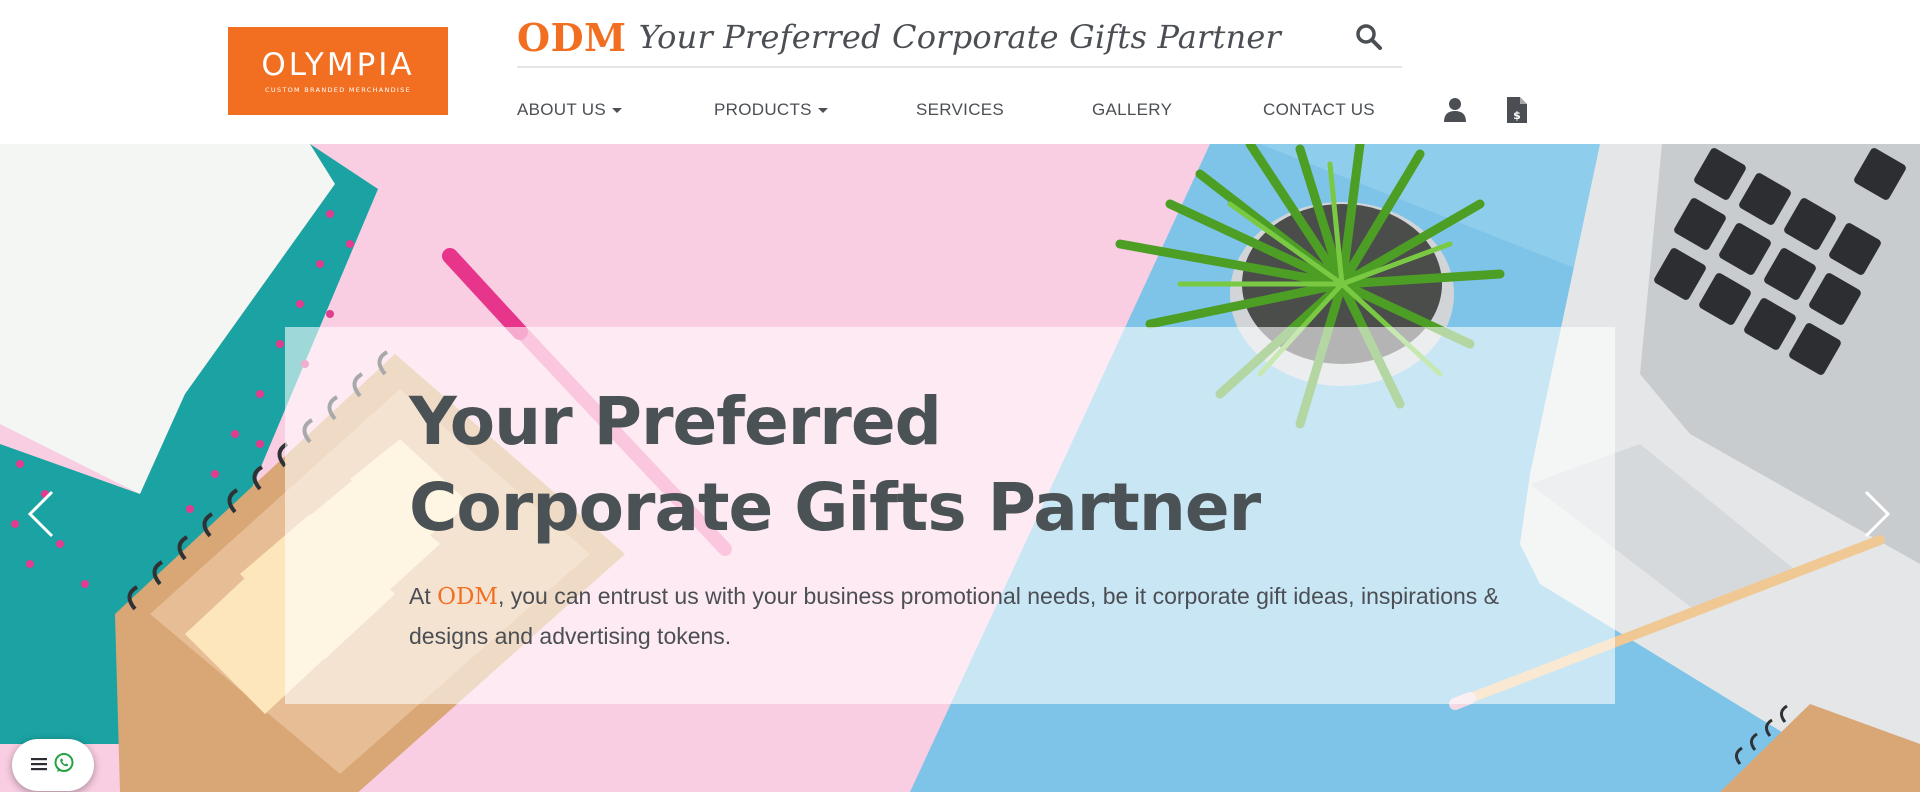  I want to click on nav-item-about-us: ABOUT US, so click(569, 110).